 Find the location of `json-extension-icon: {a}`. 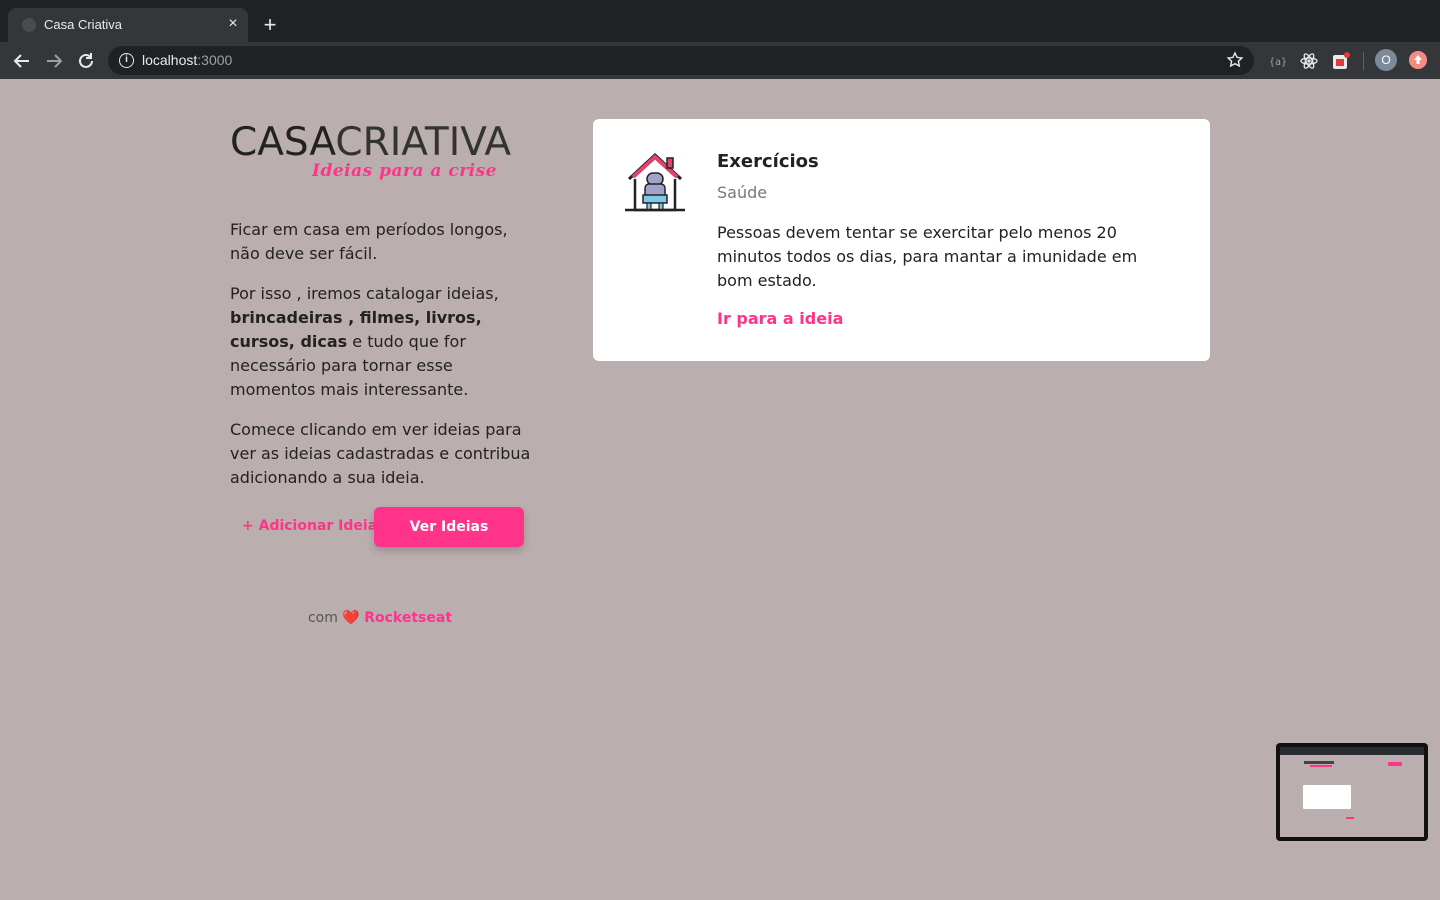

json-extension-icon: {a} is located at coordinates (1277, 61).